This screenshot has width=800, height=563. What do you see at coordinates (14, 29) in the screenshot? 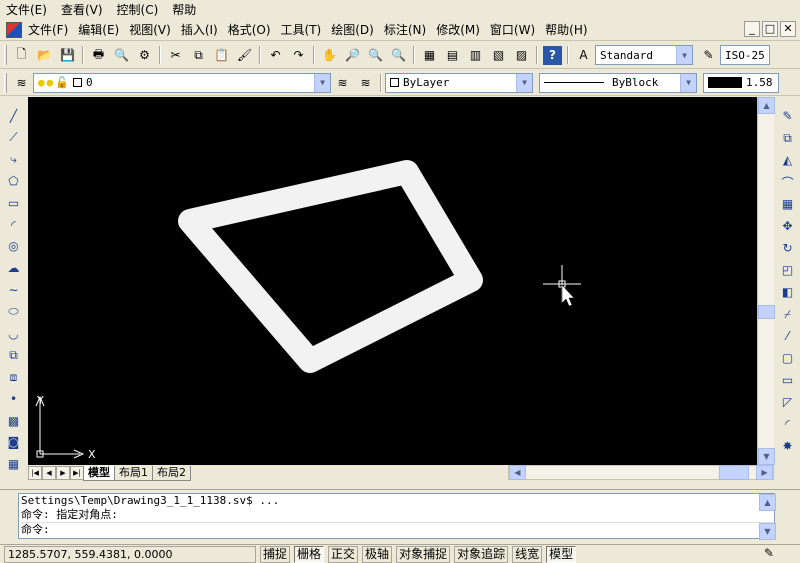
I see `autocad-logo-icon` at bounding box center [14, 29].